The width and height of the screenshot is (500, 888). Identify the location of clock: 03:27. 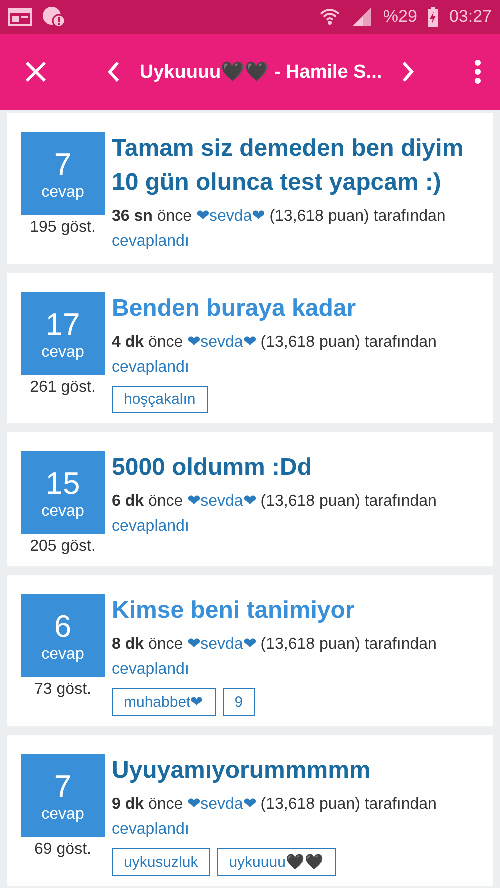
(470, 17).